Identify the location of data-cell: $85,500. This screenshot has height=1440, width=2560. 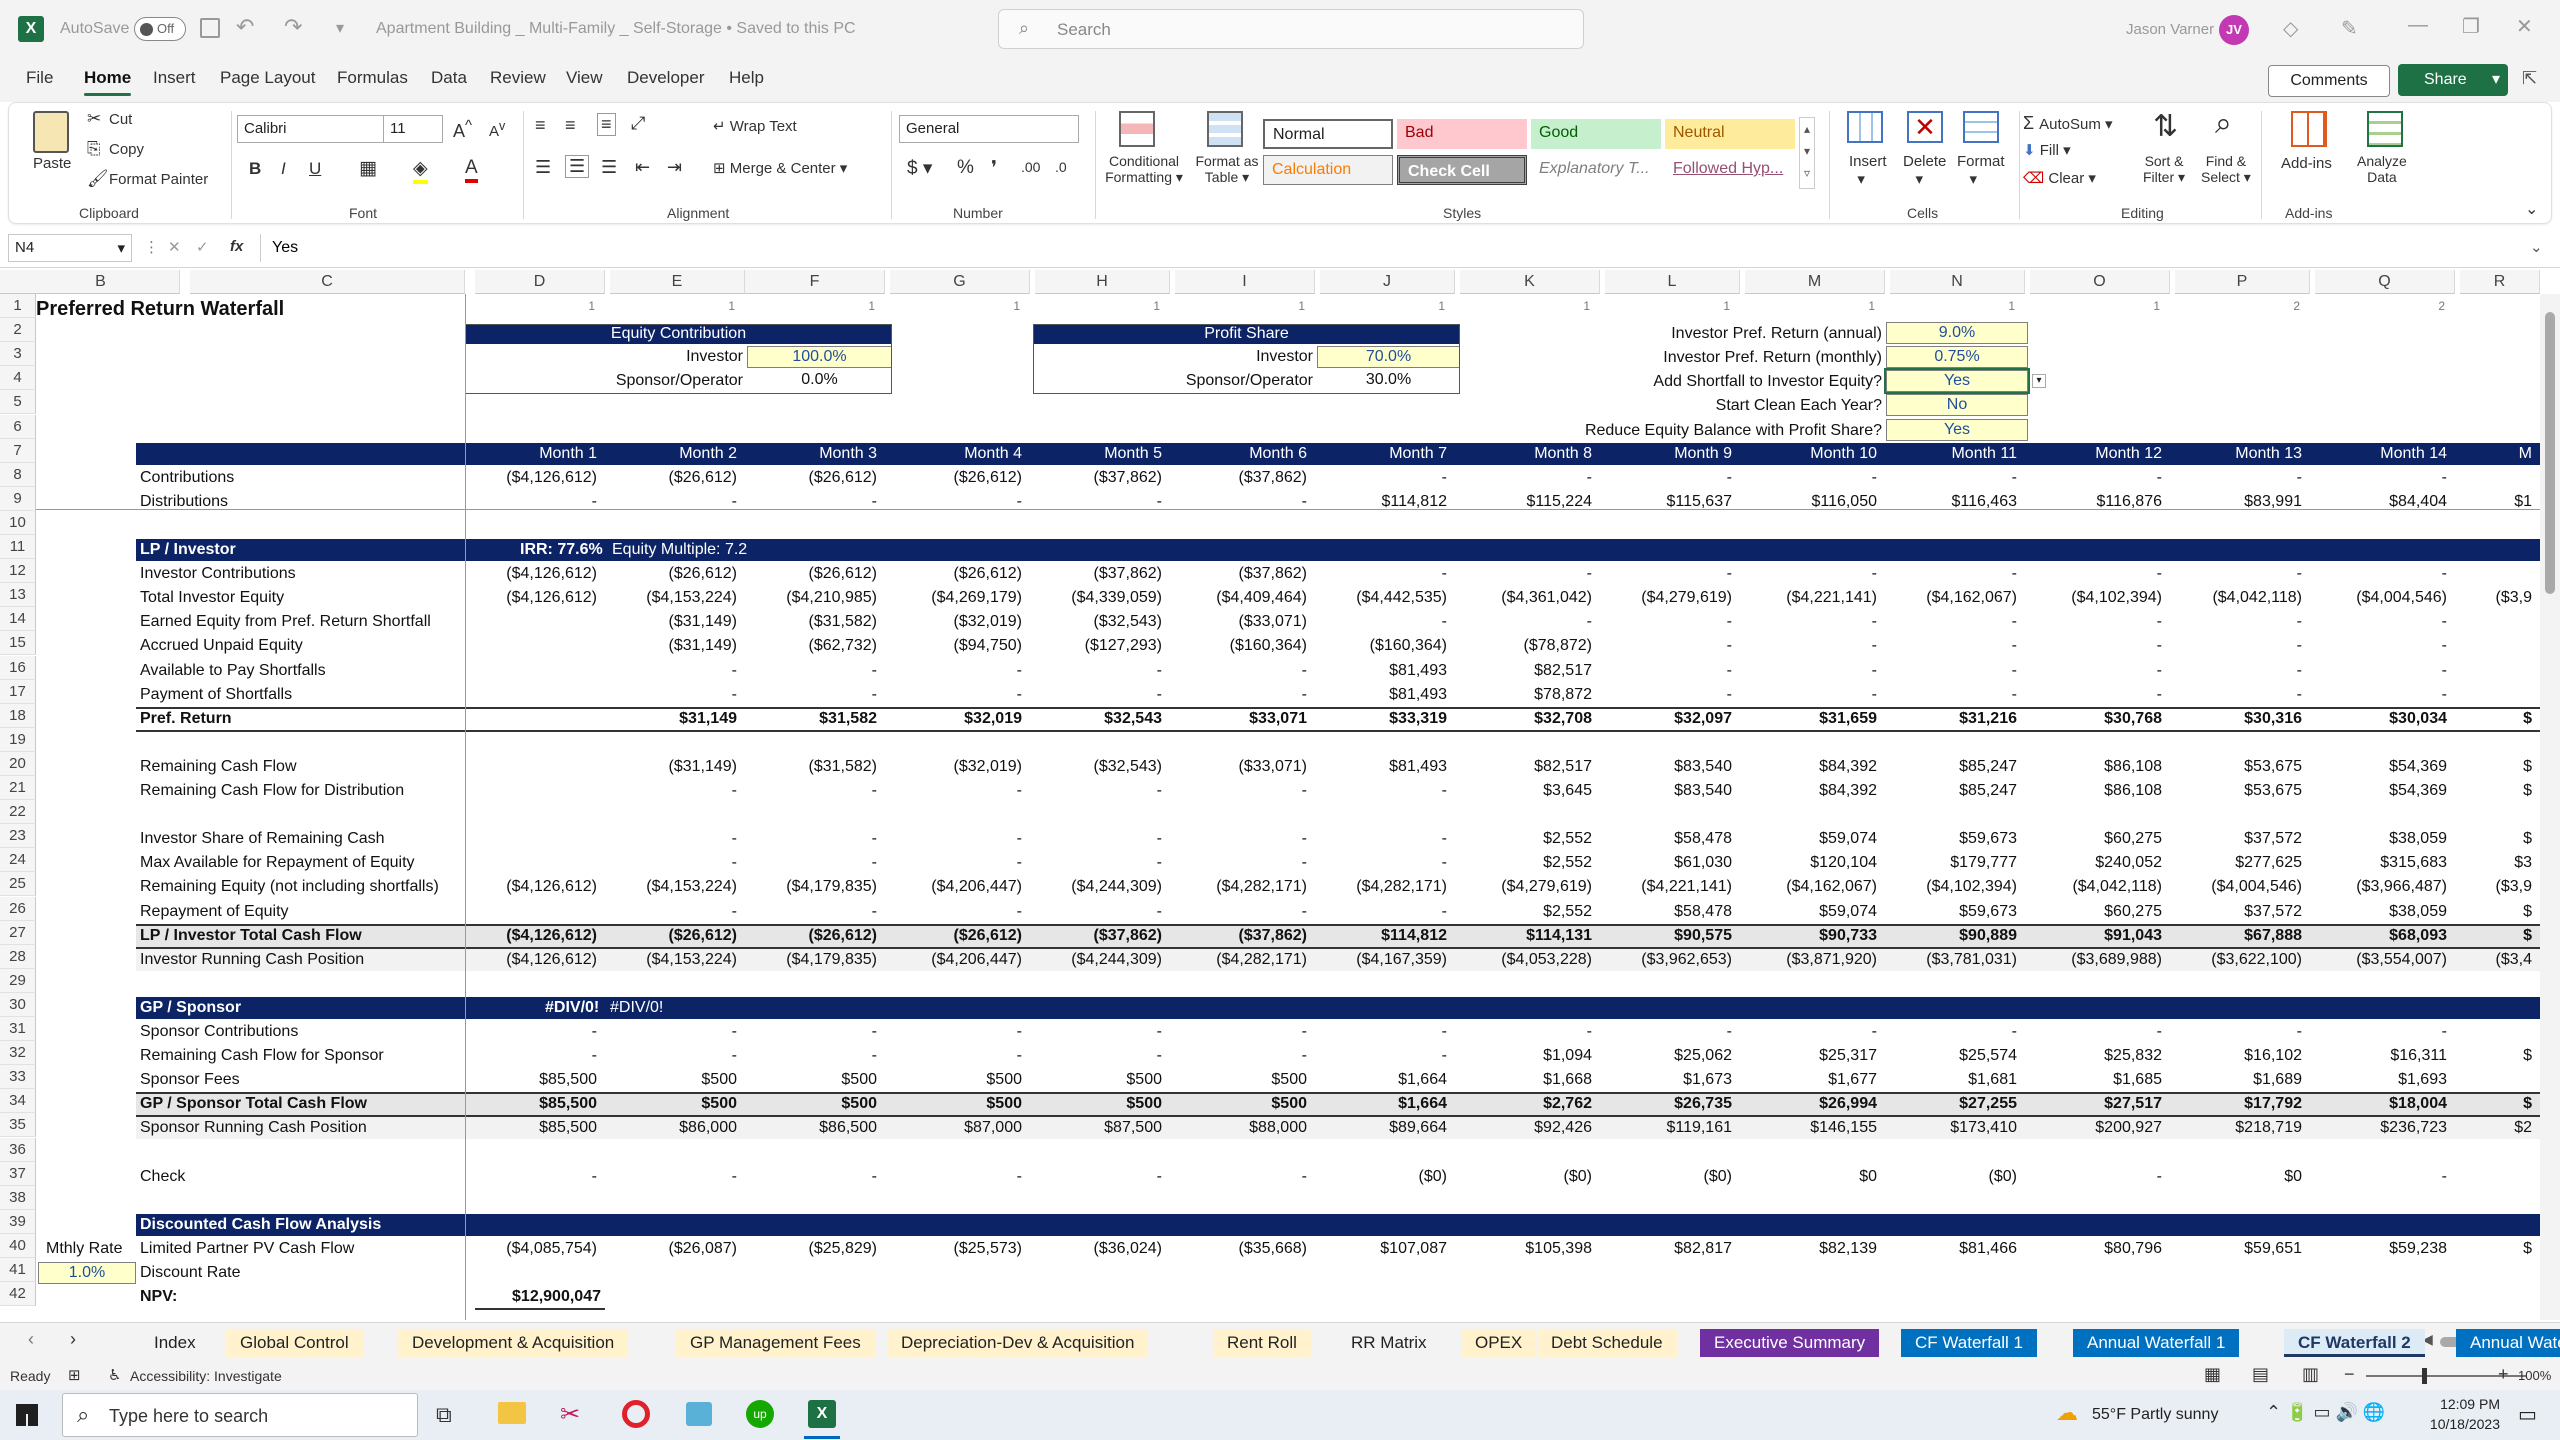
(536, 1128).